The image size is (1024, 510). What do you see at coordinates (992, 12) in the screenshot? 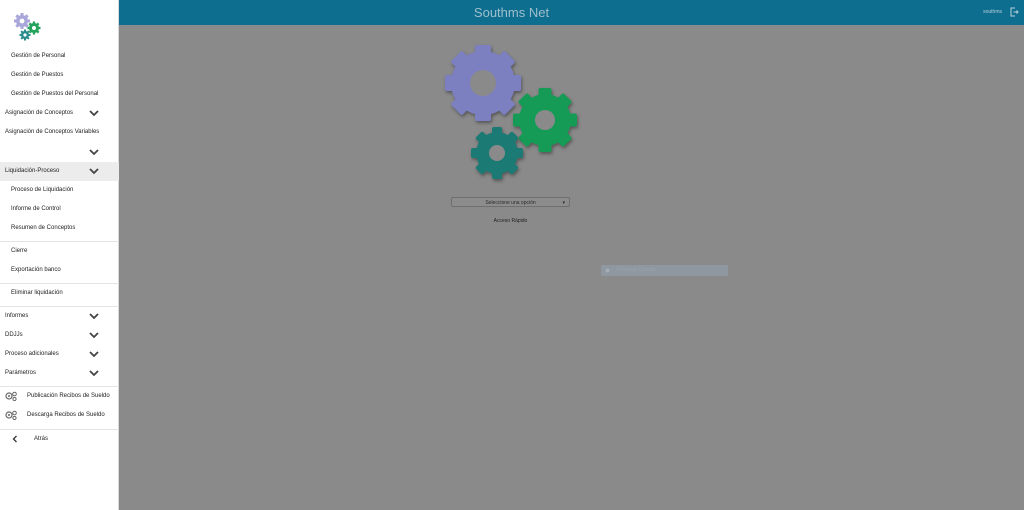
I see `user-name: southms` at bounding box center [992, 12].